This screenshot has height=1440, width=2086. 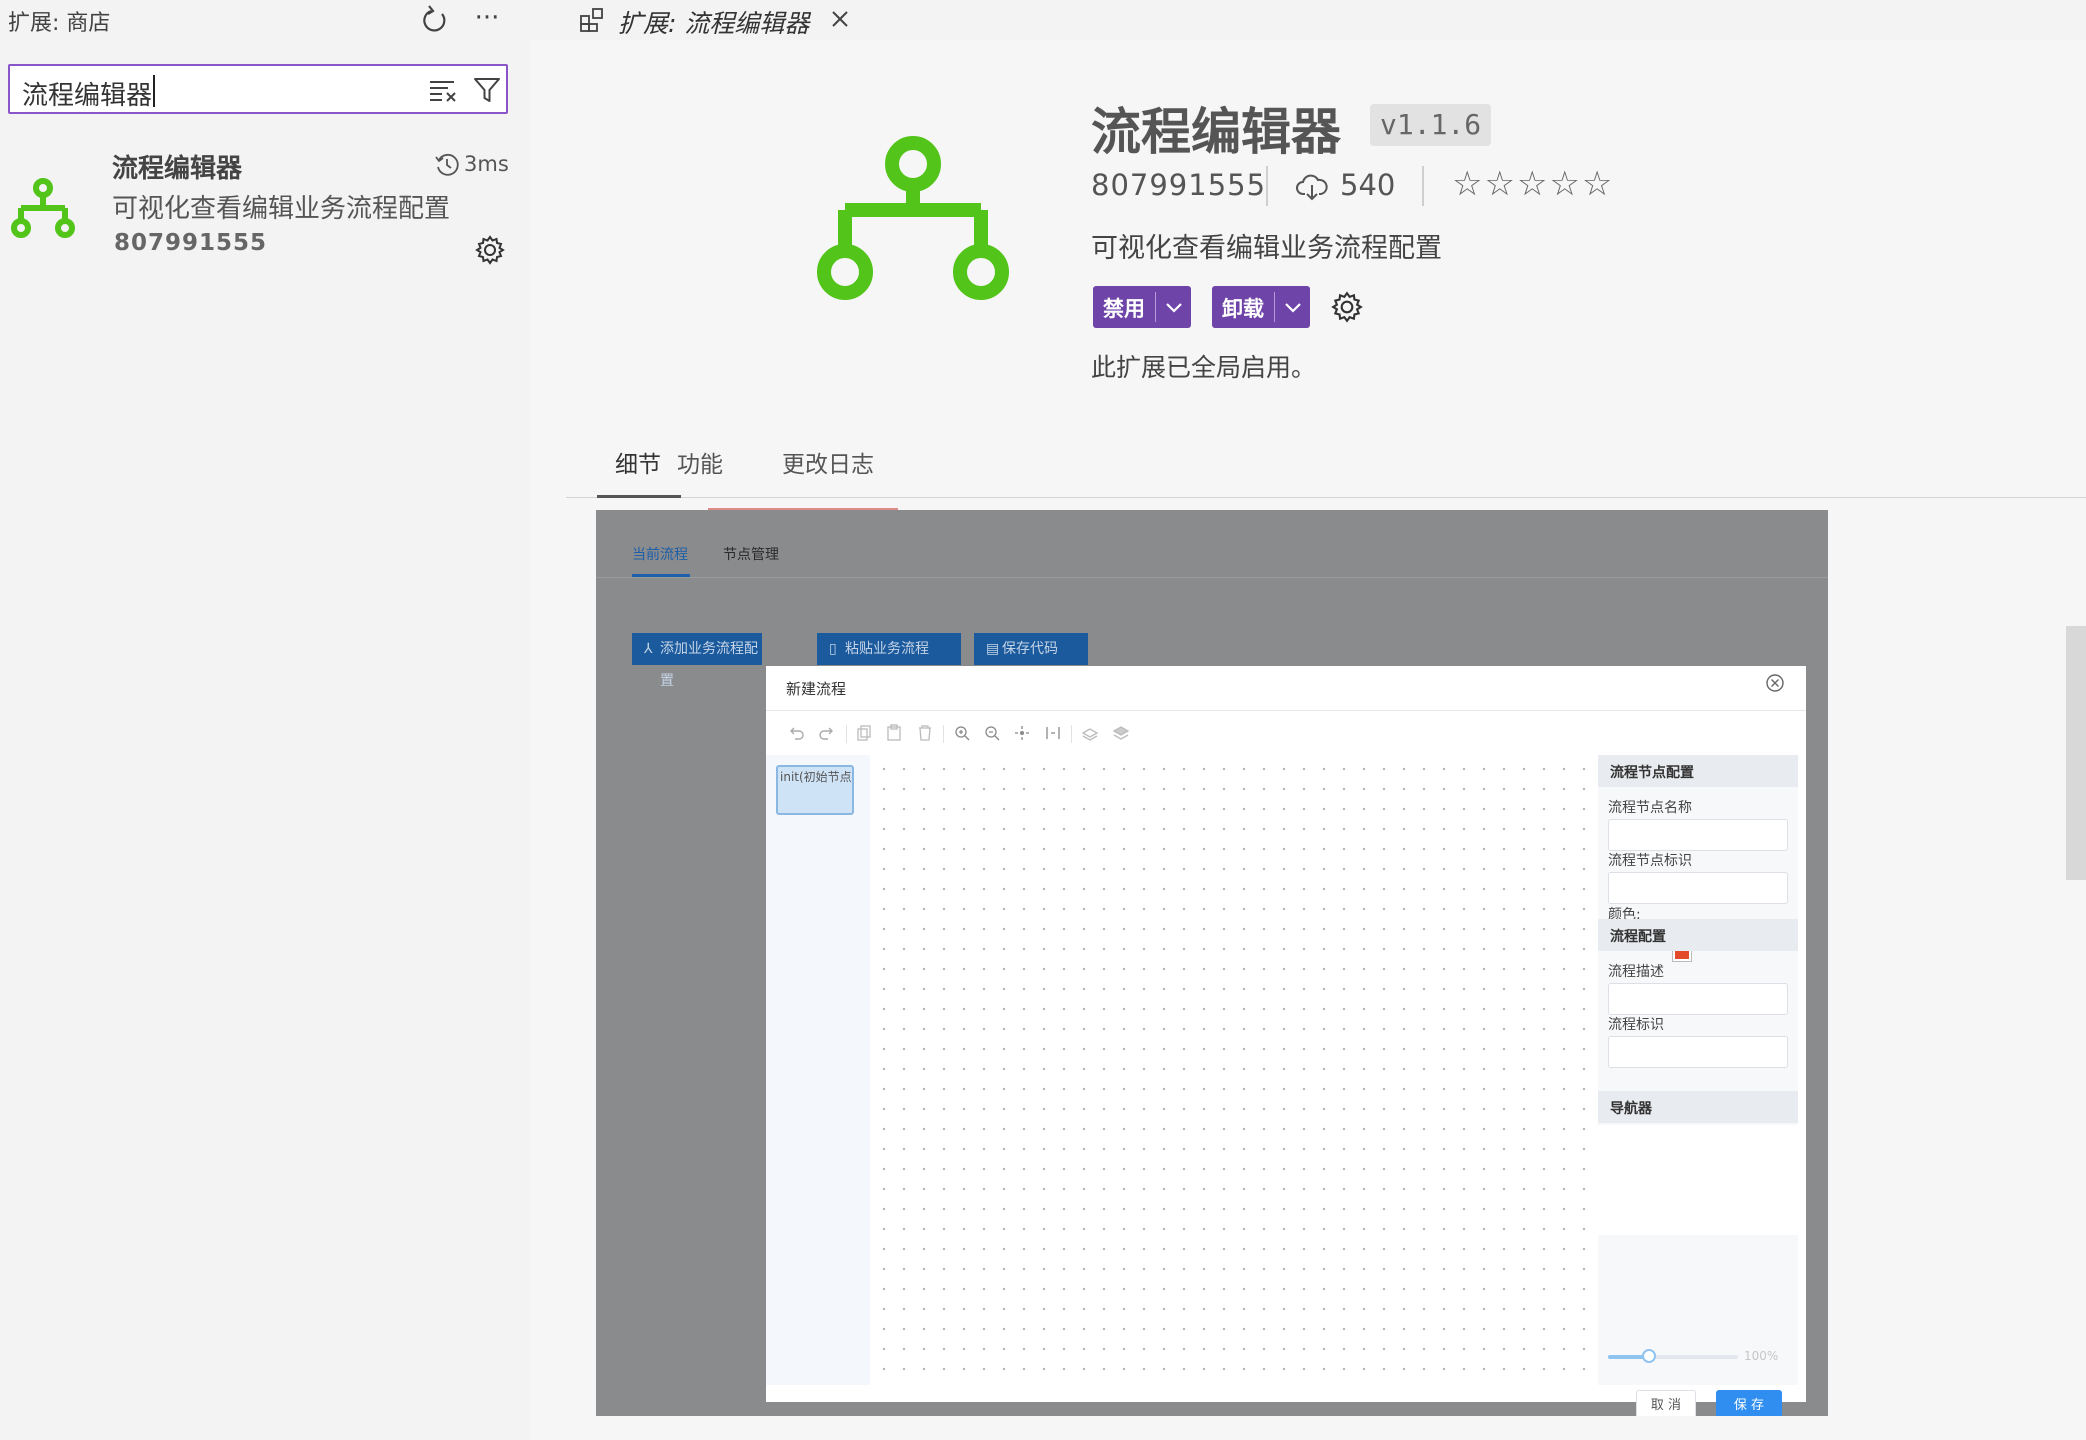 What do you see at coordinates (796, 733) in the screenshot?
I see `undo-icon` at bounding box center [796, 733].